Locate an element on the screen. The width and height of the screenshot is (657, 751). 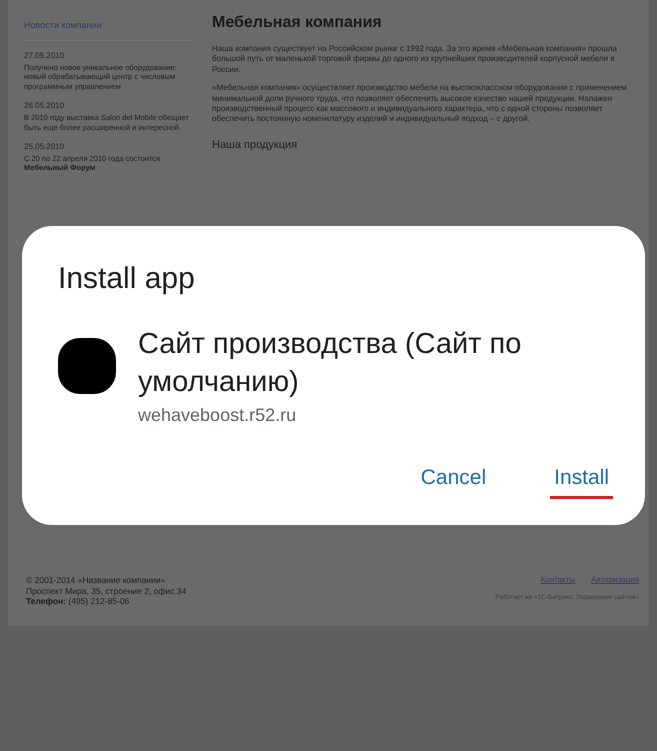
news-date: 25.05.2010 is located at coordinates (45, 146).